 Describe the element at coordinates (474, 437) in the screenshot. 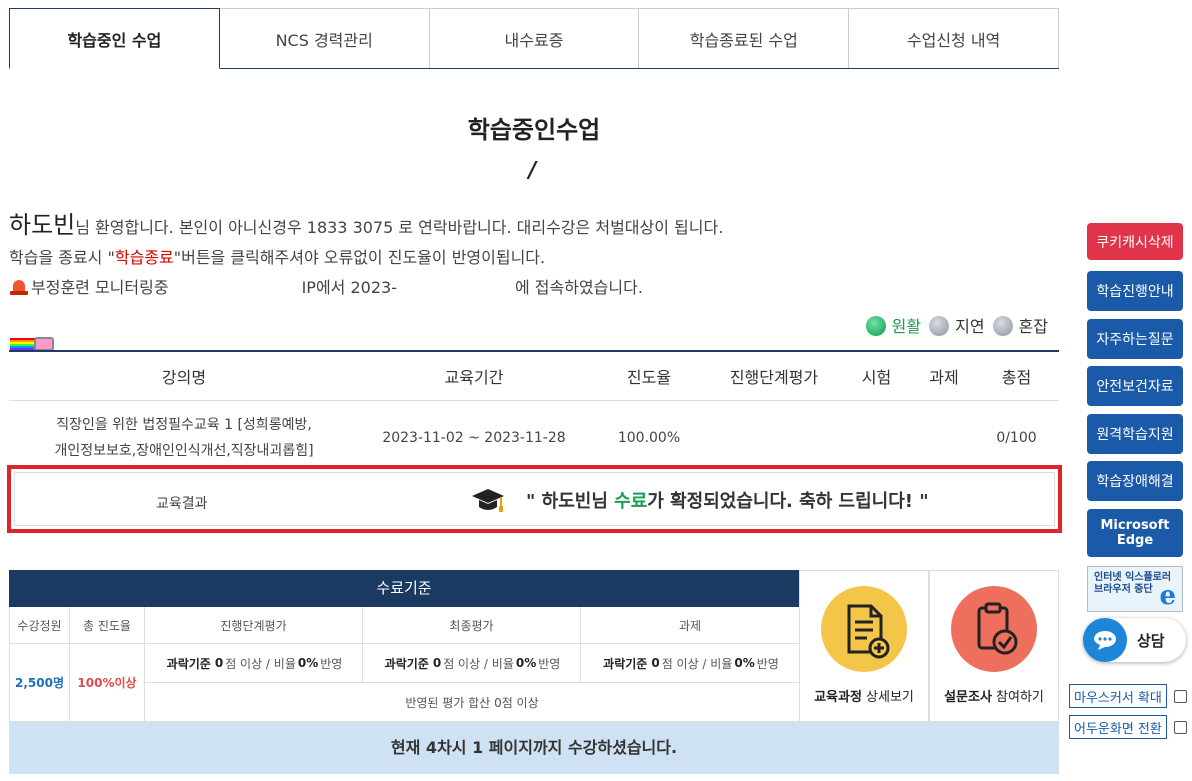

I see `course-period: 2023-11-02 ~ 2023-11-28` at that location.